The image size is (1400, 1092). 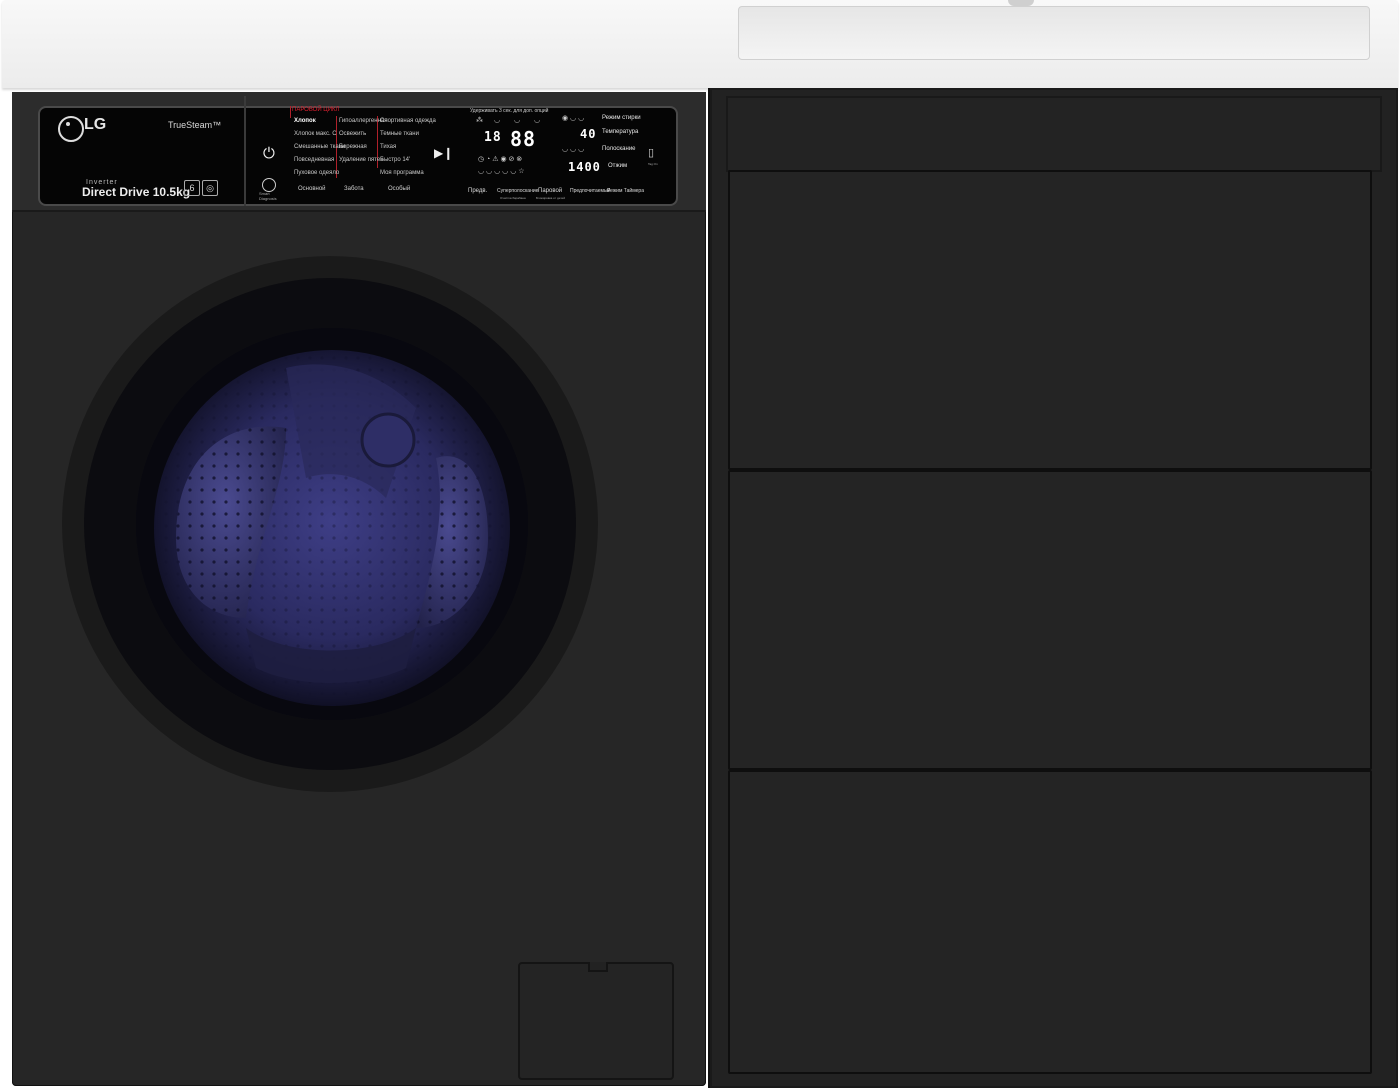 What do you see at coordinates (312, 189) in the screenshot?
I see `group-label-basic: Основной` at bounding box center [312, 189].